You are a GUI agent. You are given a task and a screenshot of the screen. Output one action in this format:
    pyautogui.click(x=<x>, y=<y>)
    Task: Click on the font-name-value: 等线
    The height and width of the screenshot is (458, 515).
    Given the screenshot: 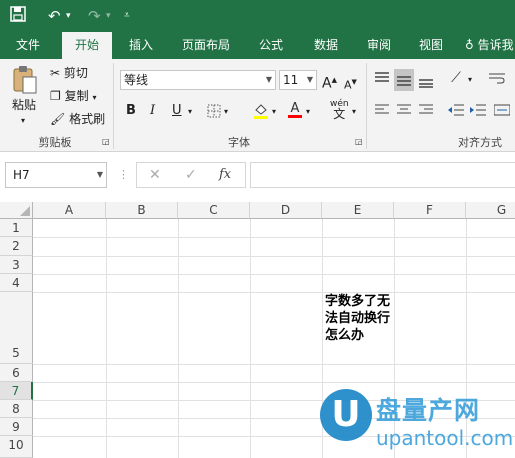 What is the action you would take?
    pyautogui.click(x=136, y=80)
    